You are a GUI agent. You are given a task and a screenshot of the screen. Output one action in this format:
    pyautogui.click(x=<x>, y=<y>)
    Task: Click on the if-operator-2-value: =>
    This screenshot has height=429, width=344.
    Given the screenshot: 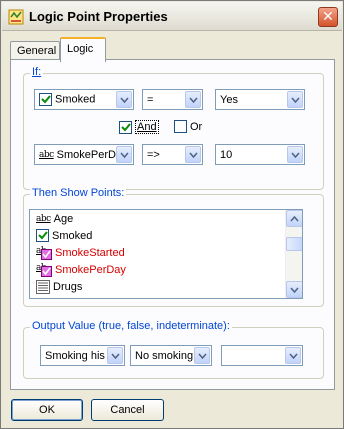 What is the action you would take?
    pyautogui.click(x=153, y=154)
    